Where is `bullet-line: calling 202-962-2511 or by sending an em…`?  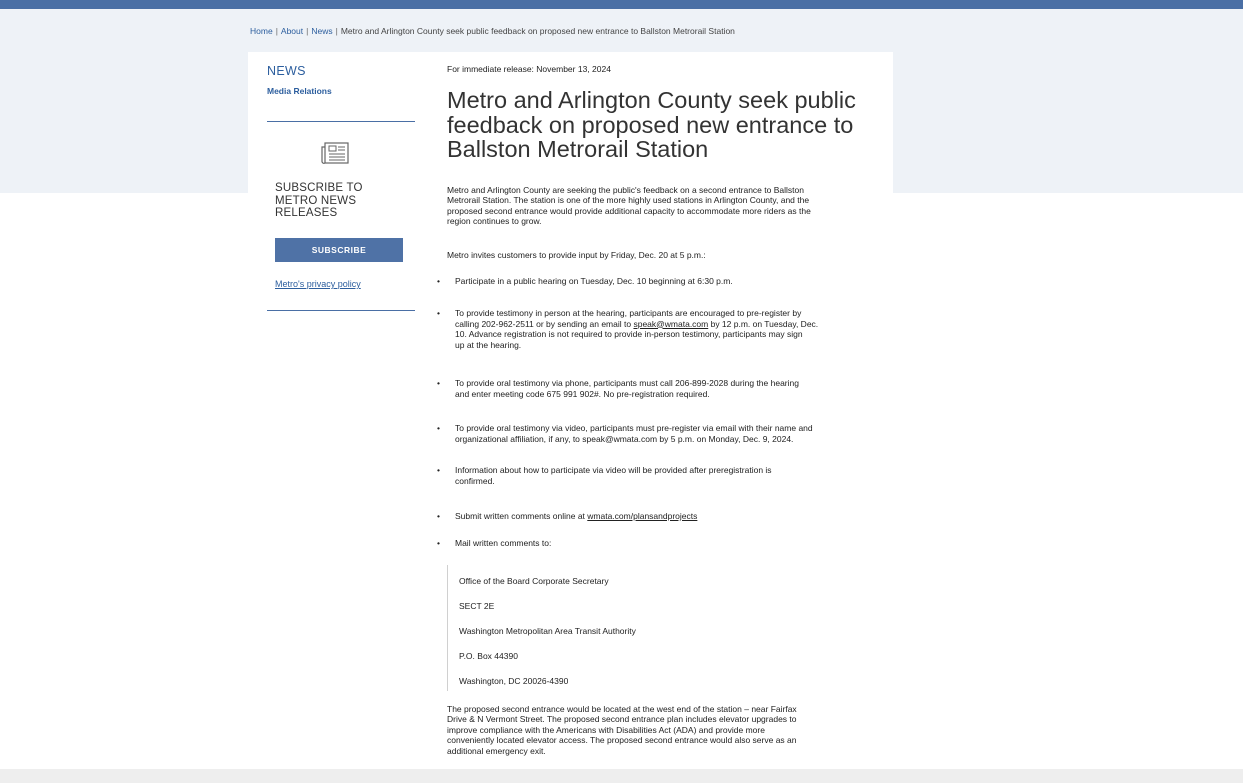
bullet-line: calling 202-962-2511 or by sending an em… is located at coordinates (671, 324).